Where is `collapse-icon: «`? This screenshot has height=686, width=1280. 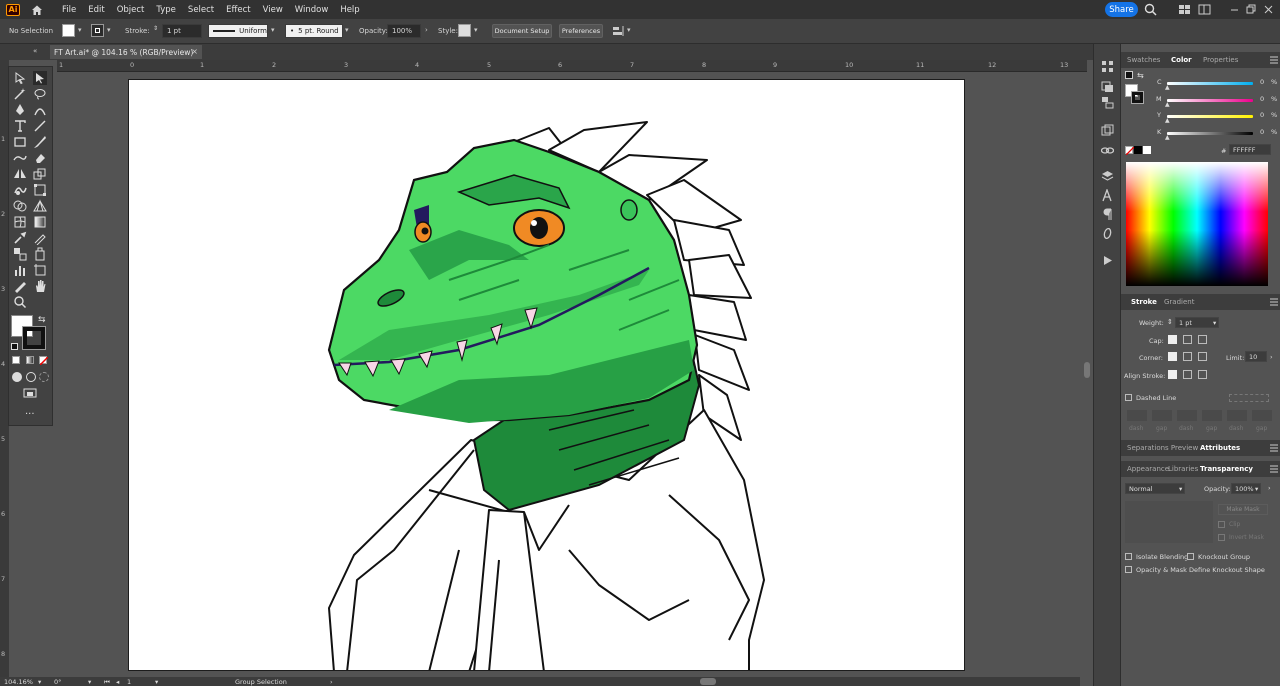 collapse-icon: « is located at coordinates (35, 51).